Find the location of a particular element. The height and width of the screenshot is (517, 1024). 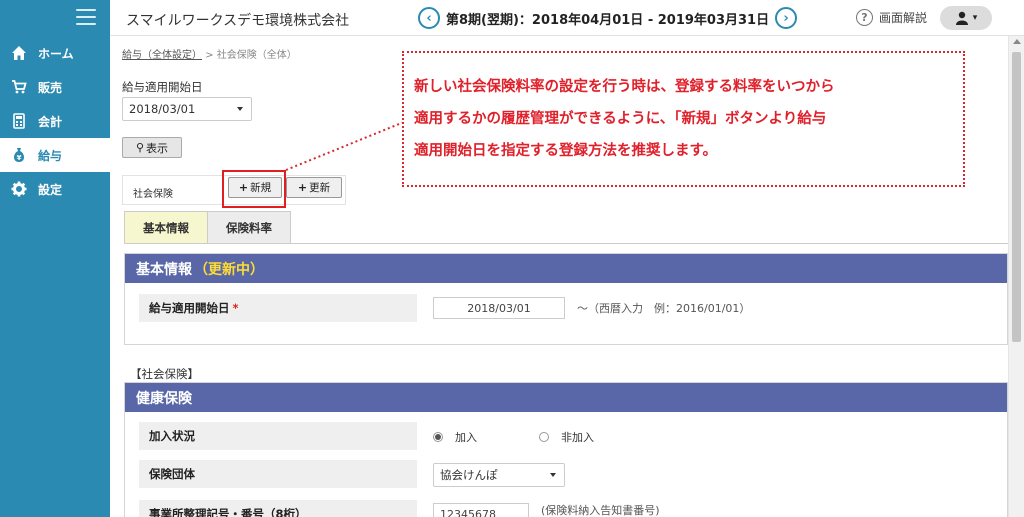

enroll-radio-not-join: 非加入 is located at coordinates (566, 437).